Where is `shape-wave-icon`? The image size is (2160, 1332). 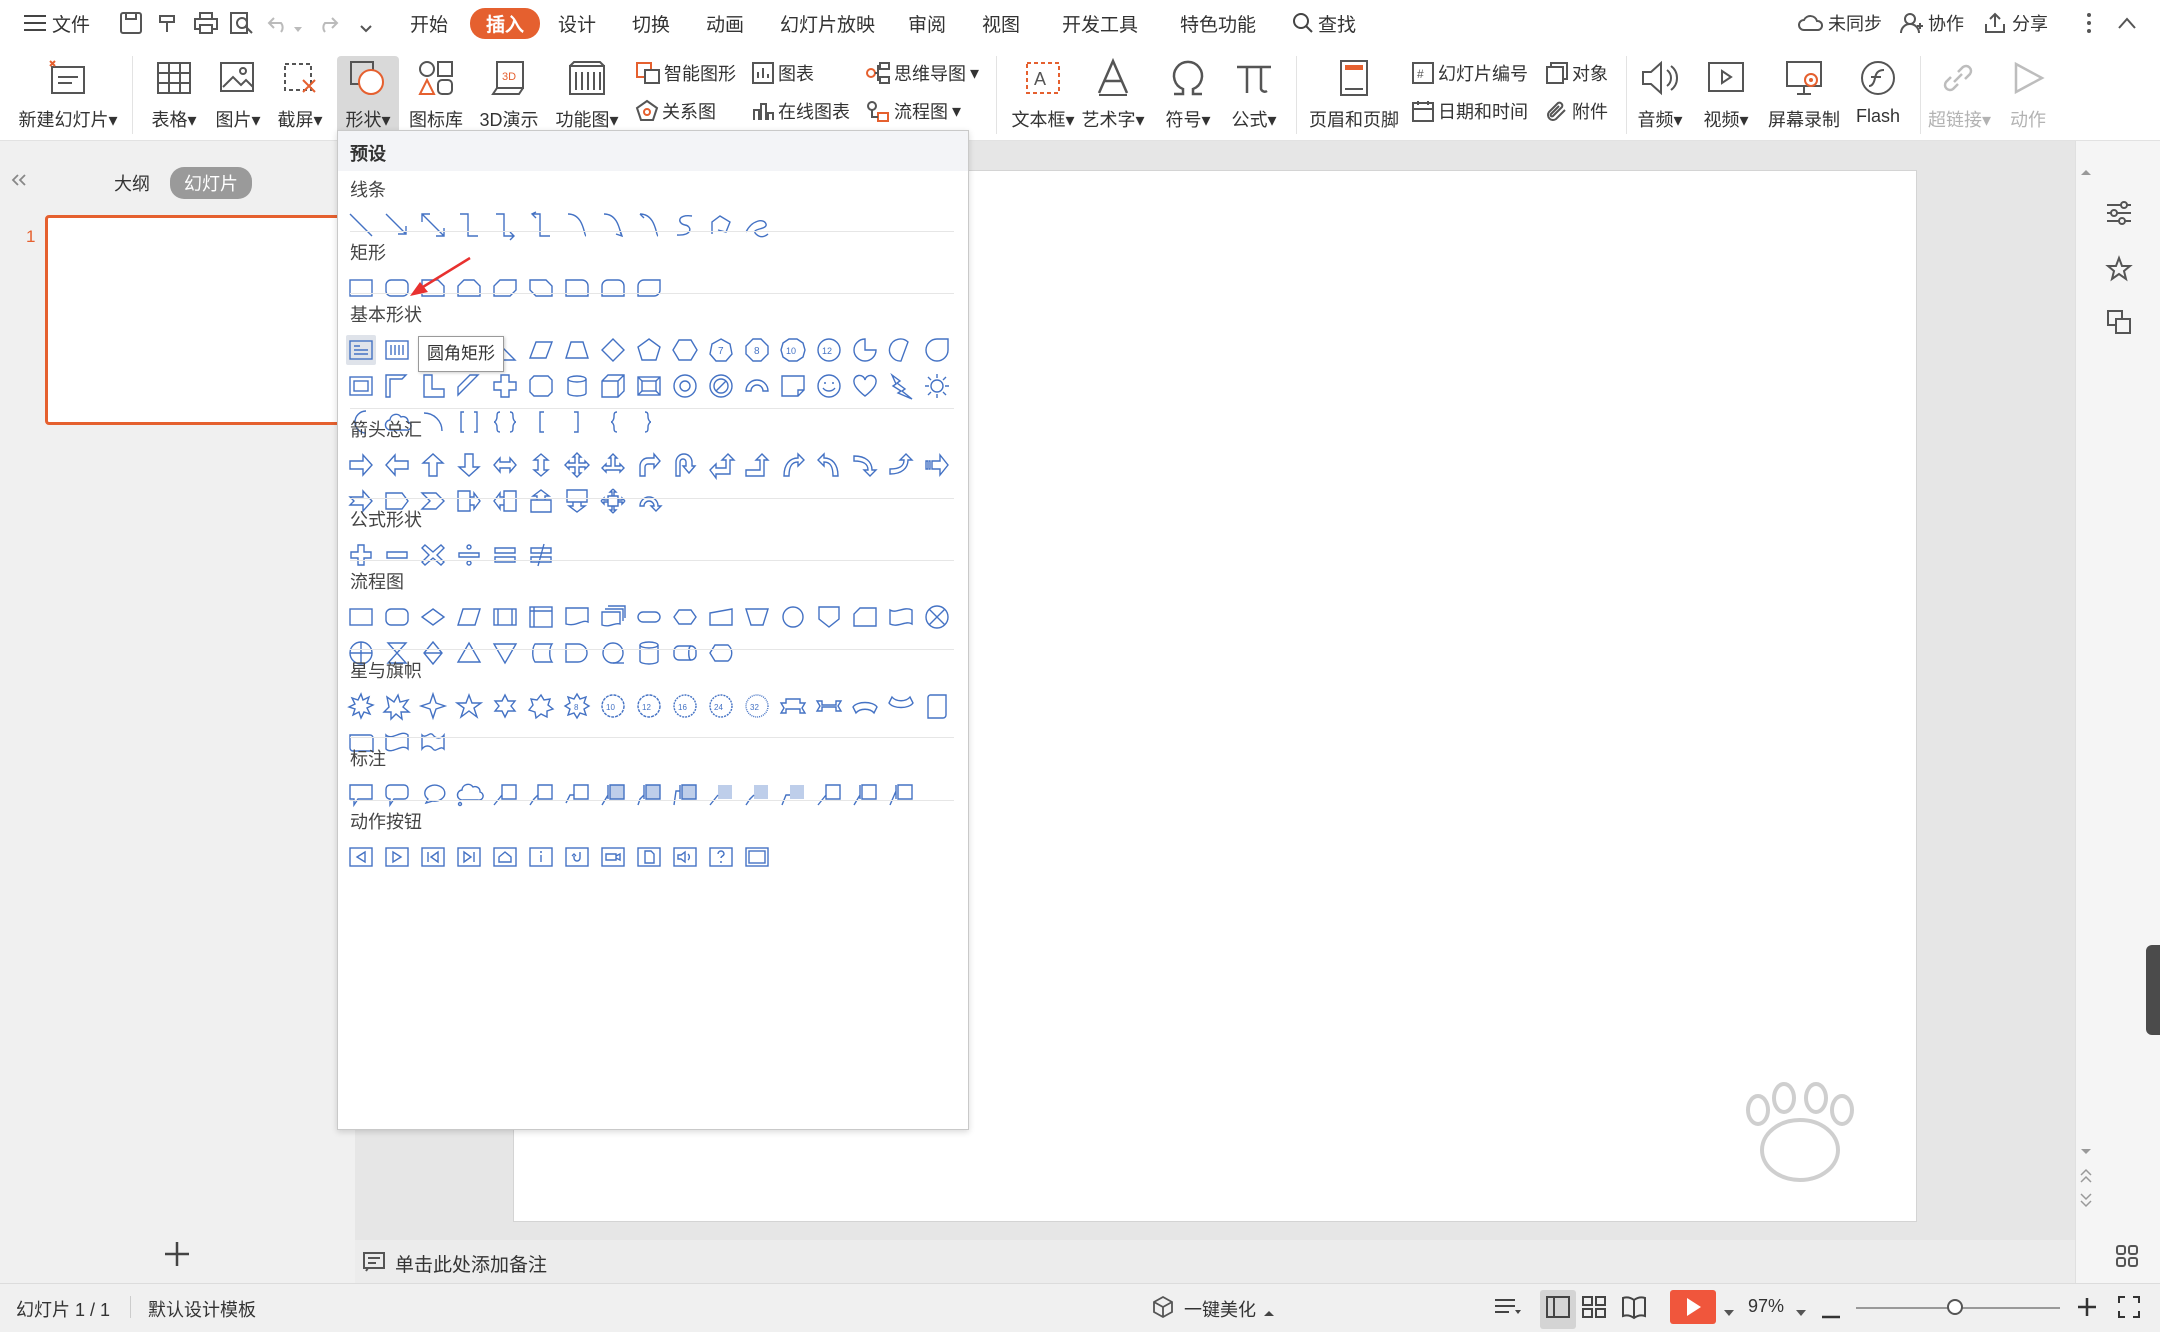
shape-wave-icon is located at coordinates (397, 742).